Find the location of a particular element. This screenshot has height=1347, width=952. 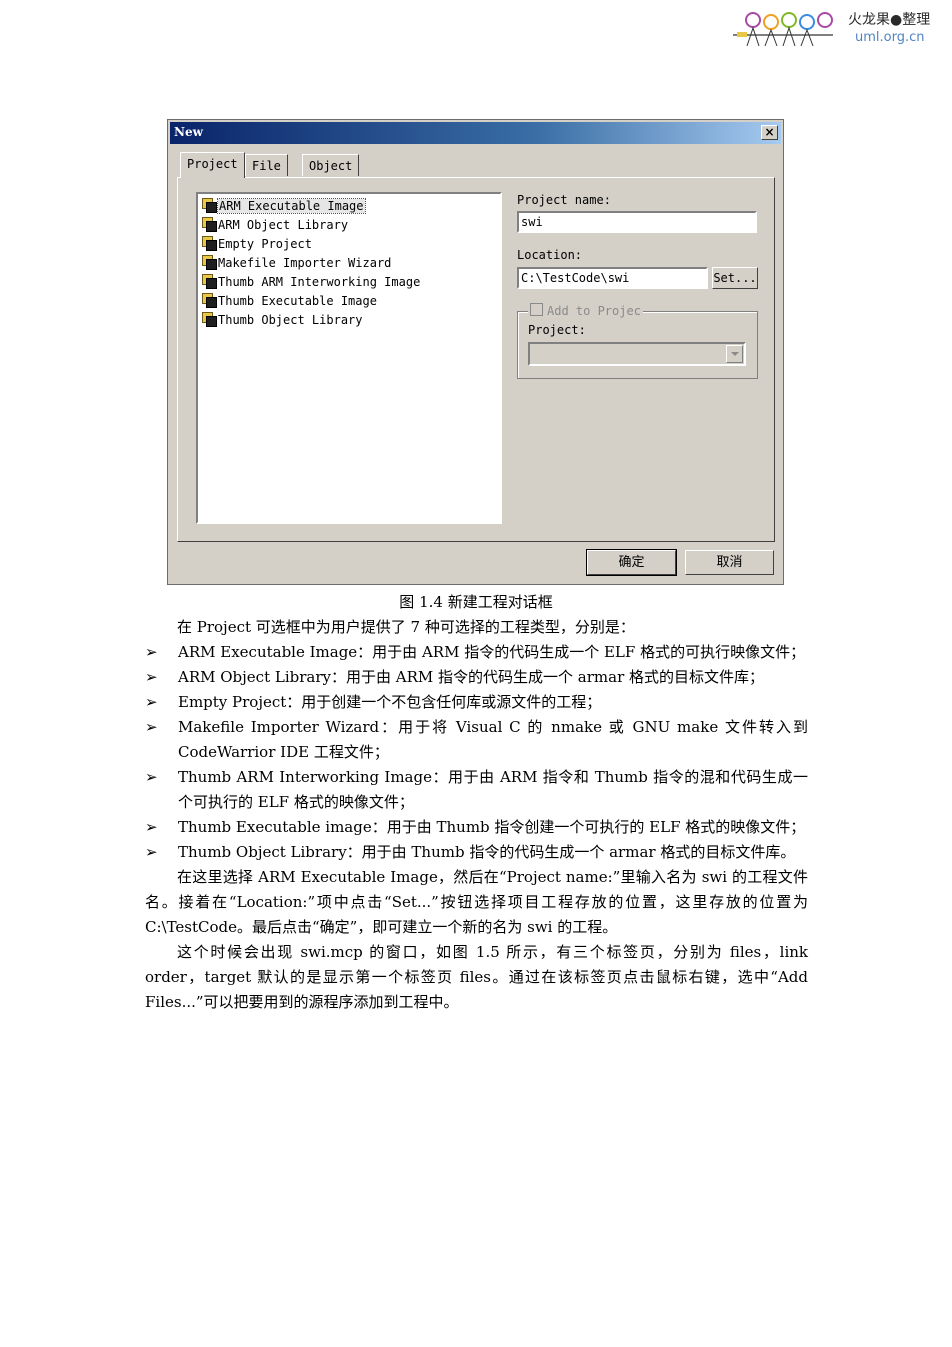

project-label: Project: is located at coordinates (557, 330).